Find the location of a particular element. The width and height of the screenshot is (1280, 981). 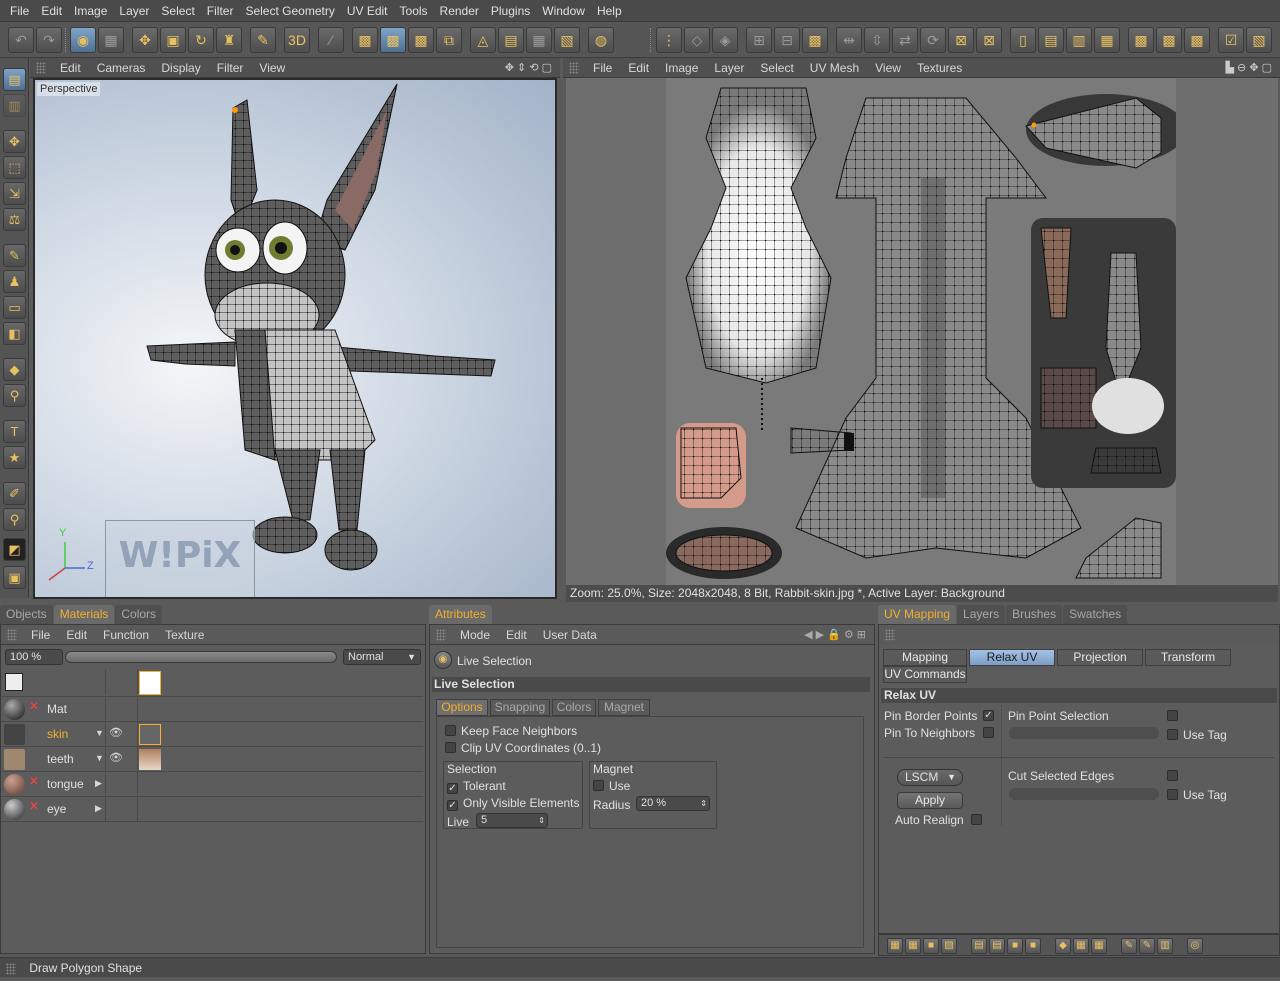

subtab-uv-commands: UV Commands is located at coordinates (925, 674).